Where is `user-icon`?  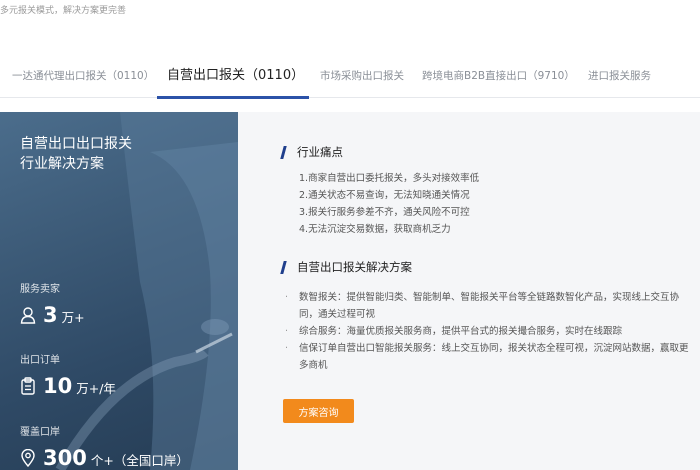 user-icon is located at coordinates (28, 315).